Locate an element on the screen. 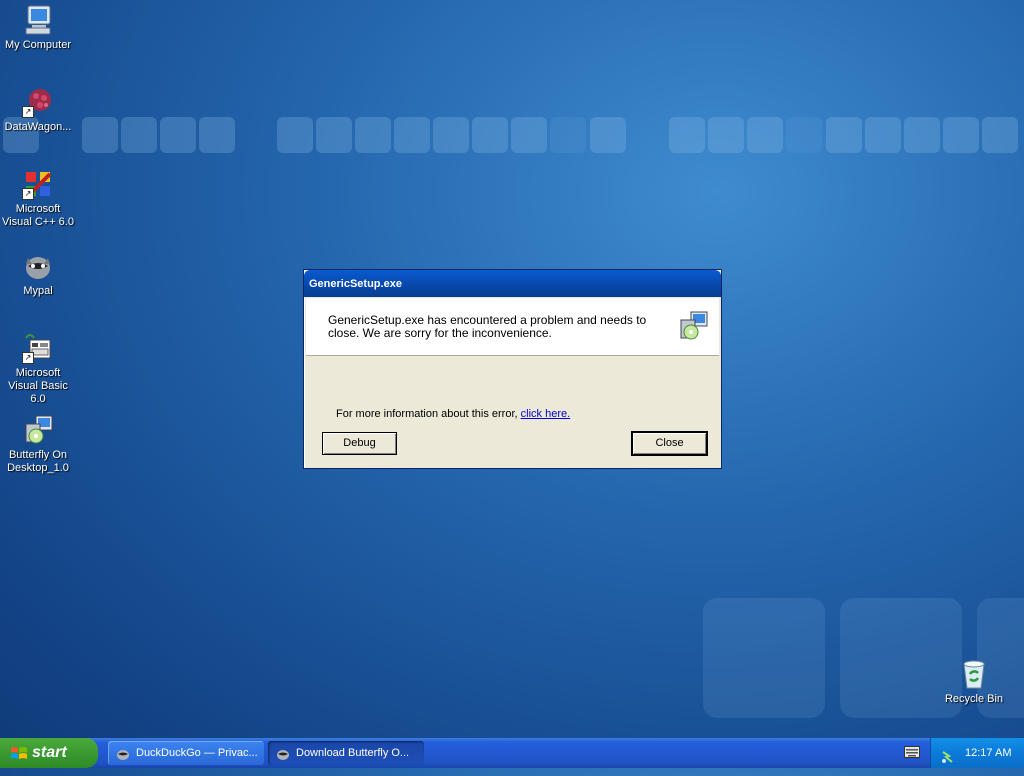 This screenshot has width=1024, height=776. more-info-text: For more information about this error, is located at coordinates (428, 414).